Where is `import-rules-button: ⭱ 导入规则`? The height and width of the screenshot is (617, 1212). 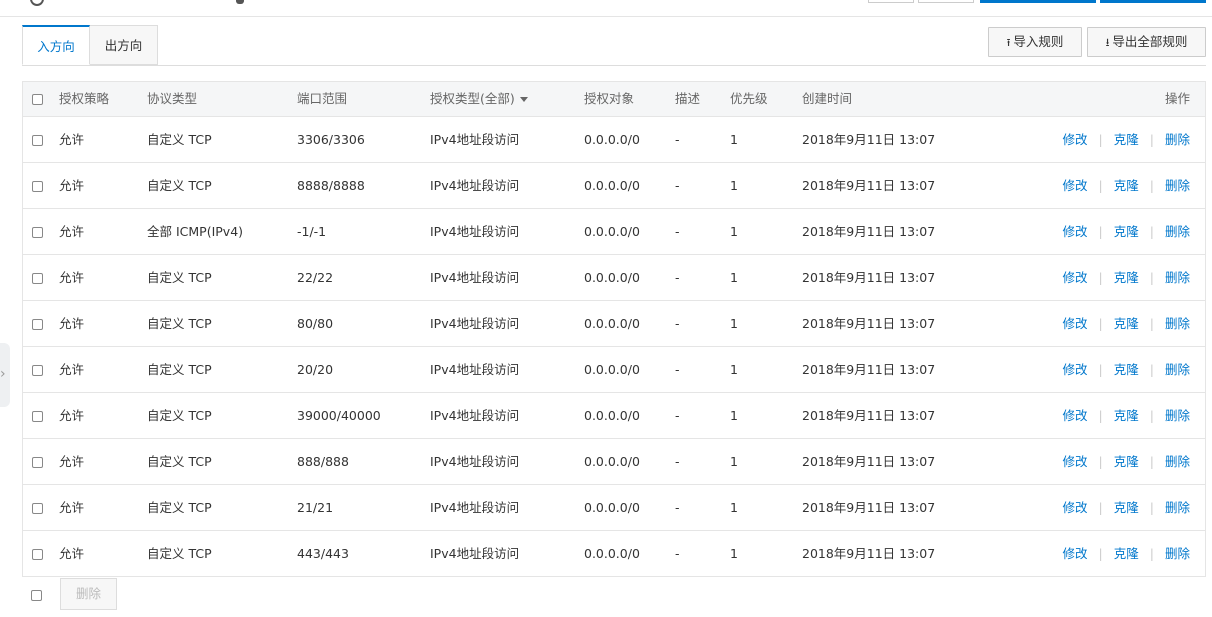
import-rules-button: ⭱ 导入规则 is located at coordinates (1035, 42).